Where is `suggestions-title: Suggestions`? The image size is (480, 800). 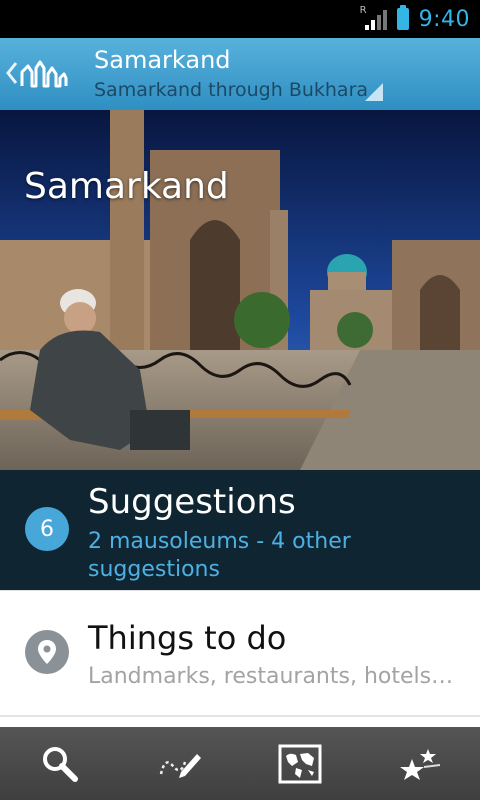 suggestions-title: Suggestions is located at coordinates (192, 502).